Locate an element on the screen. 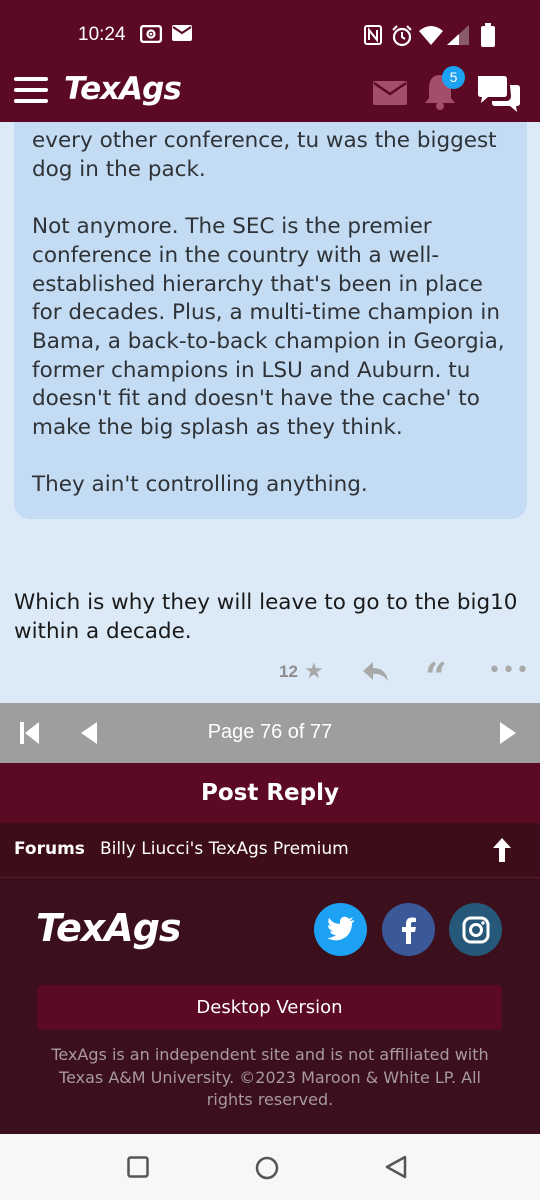  wifi-icon is located at coordinates (431, 35).